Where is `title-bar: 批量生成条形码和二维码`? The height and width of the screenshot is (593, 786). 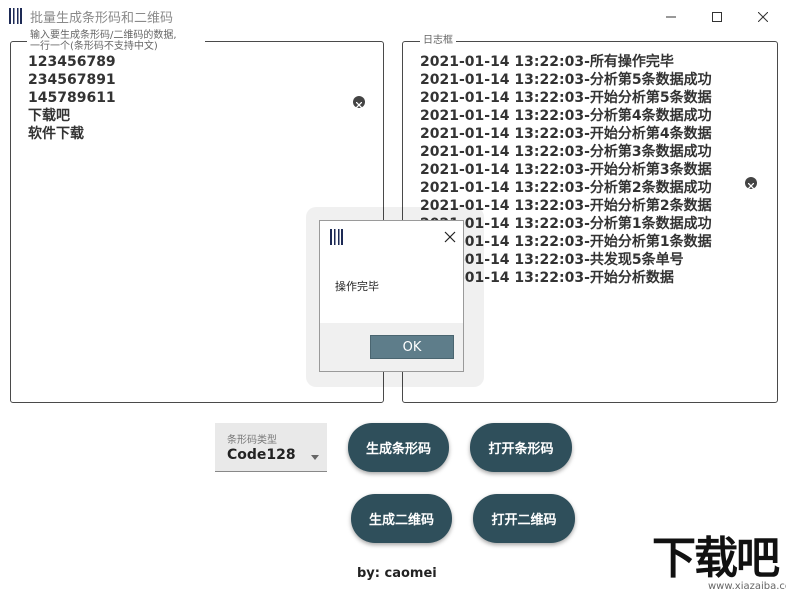 title-bar: 批量生成条形码和二维码 is located at coordinates (393, 16).